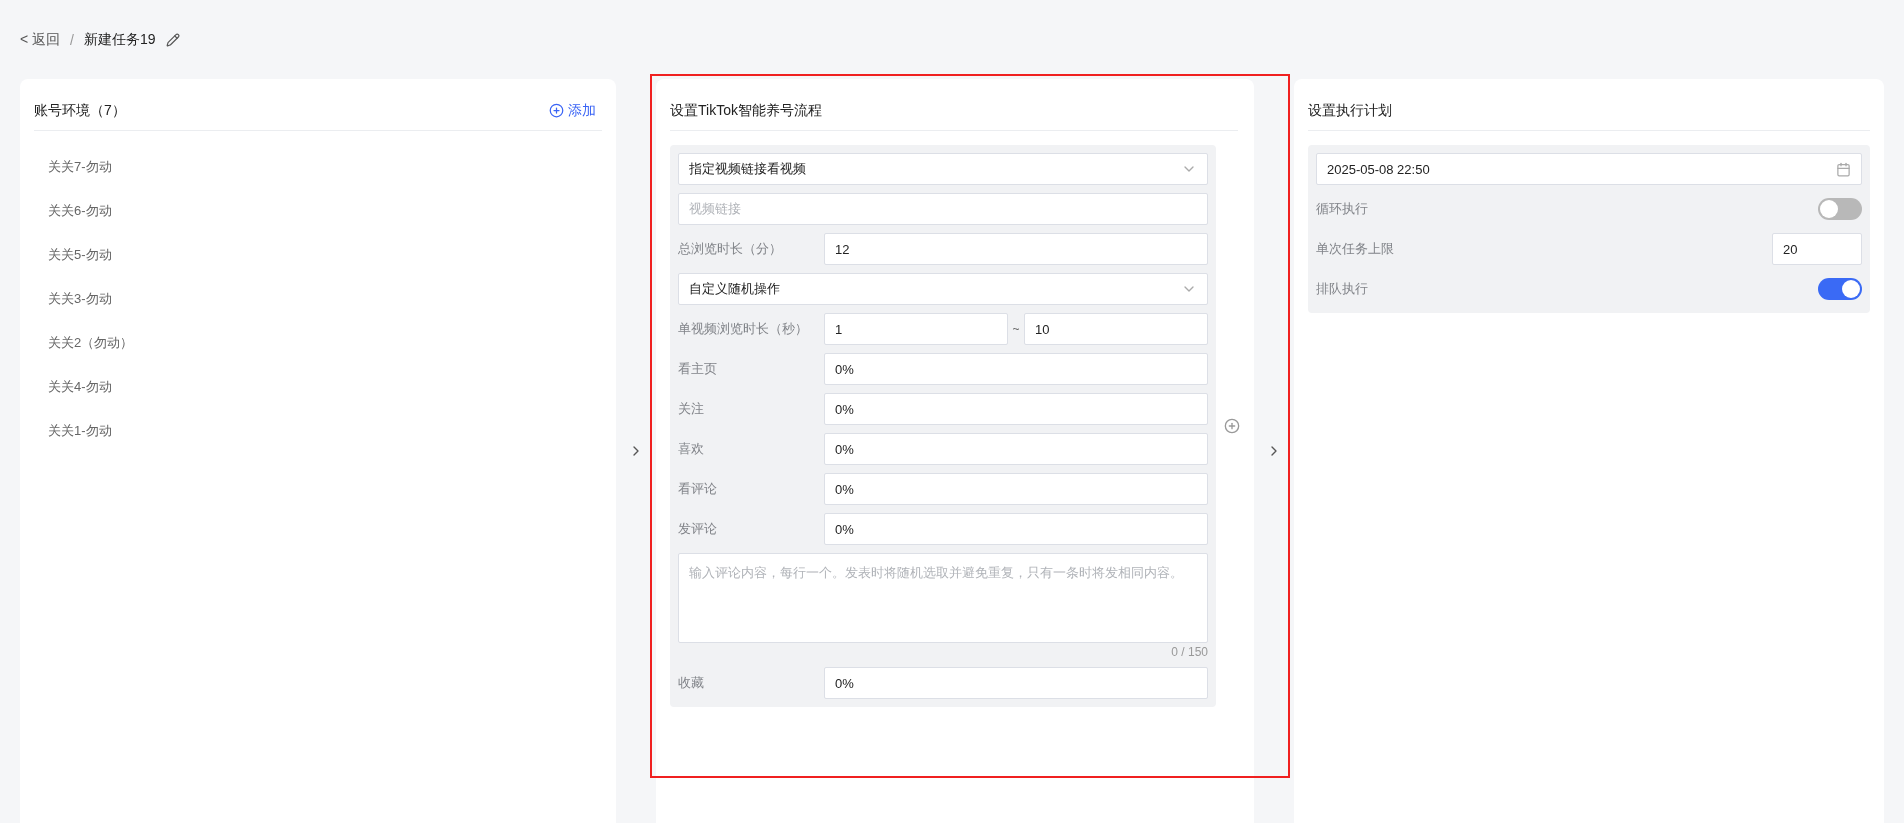 The image size is (1904, 823). What do you see at coordinates (698, 369) in the screenshot?
I see `field-label: 看主页` at bounding box center [698, 369].